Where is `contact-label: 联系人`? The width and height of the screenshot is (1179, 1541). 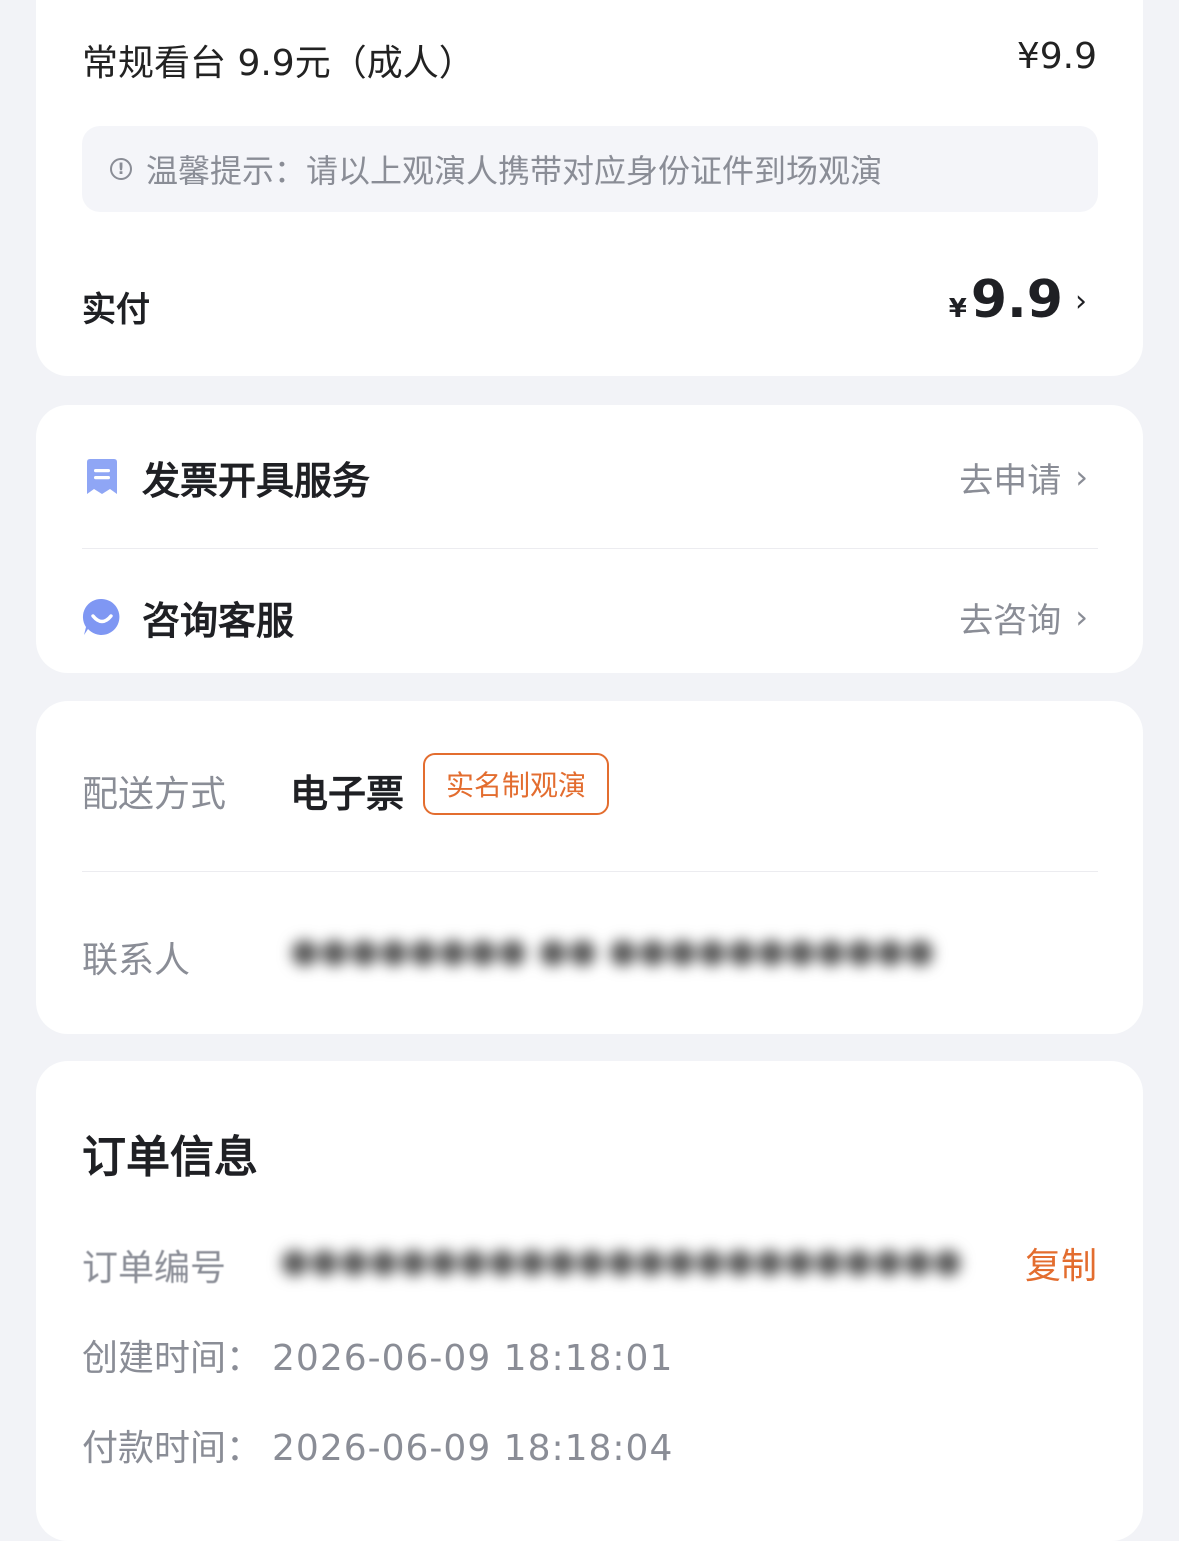
contact-label: 联系人 is located at coordinates (136, 960).